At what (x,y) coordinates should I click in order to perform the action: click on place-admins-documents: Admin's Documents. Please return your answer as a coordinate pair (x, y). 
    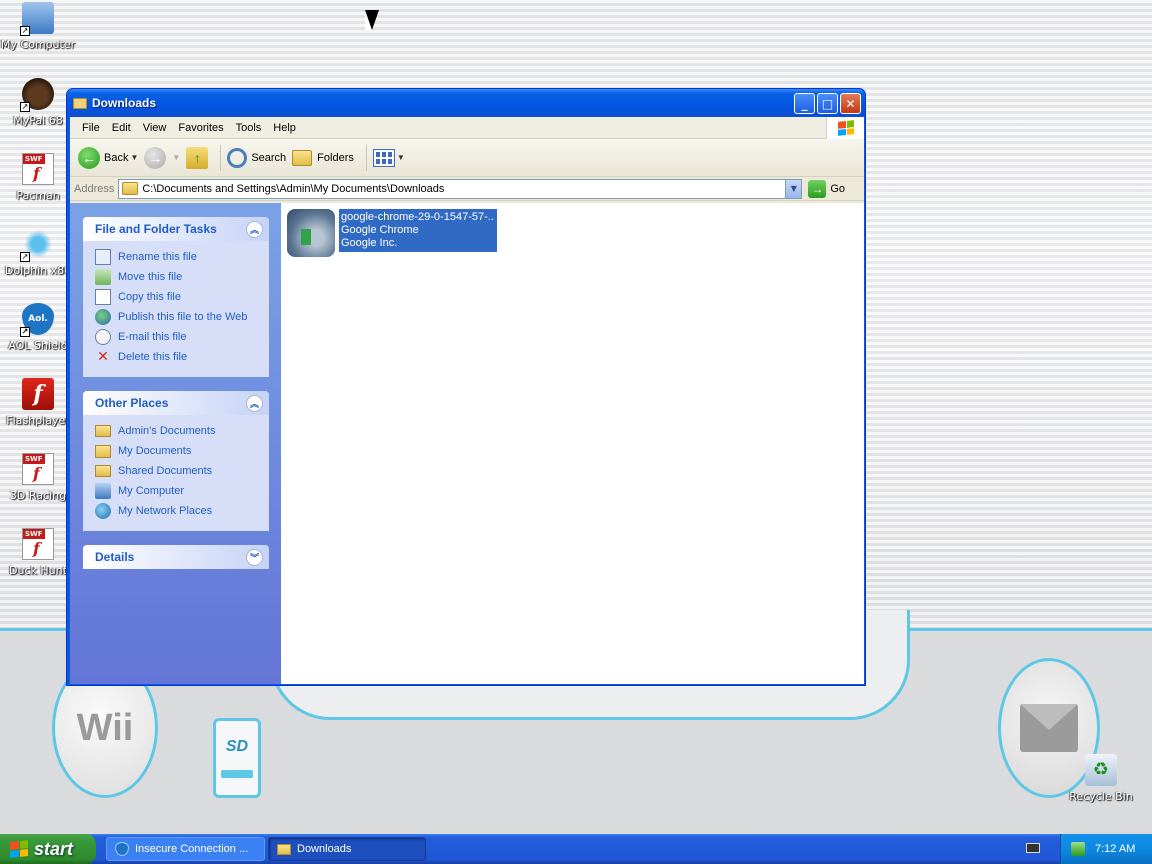
    Looking at the image, I should click on (177, 431).